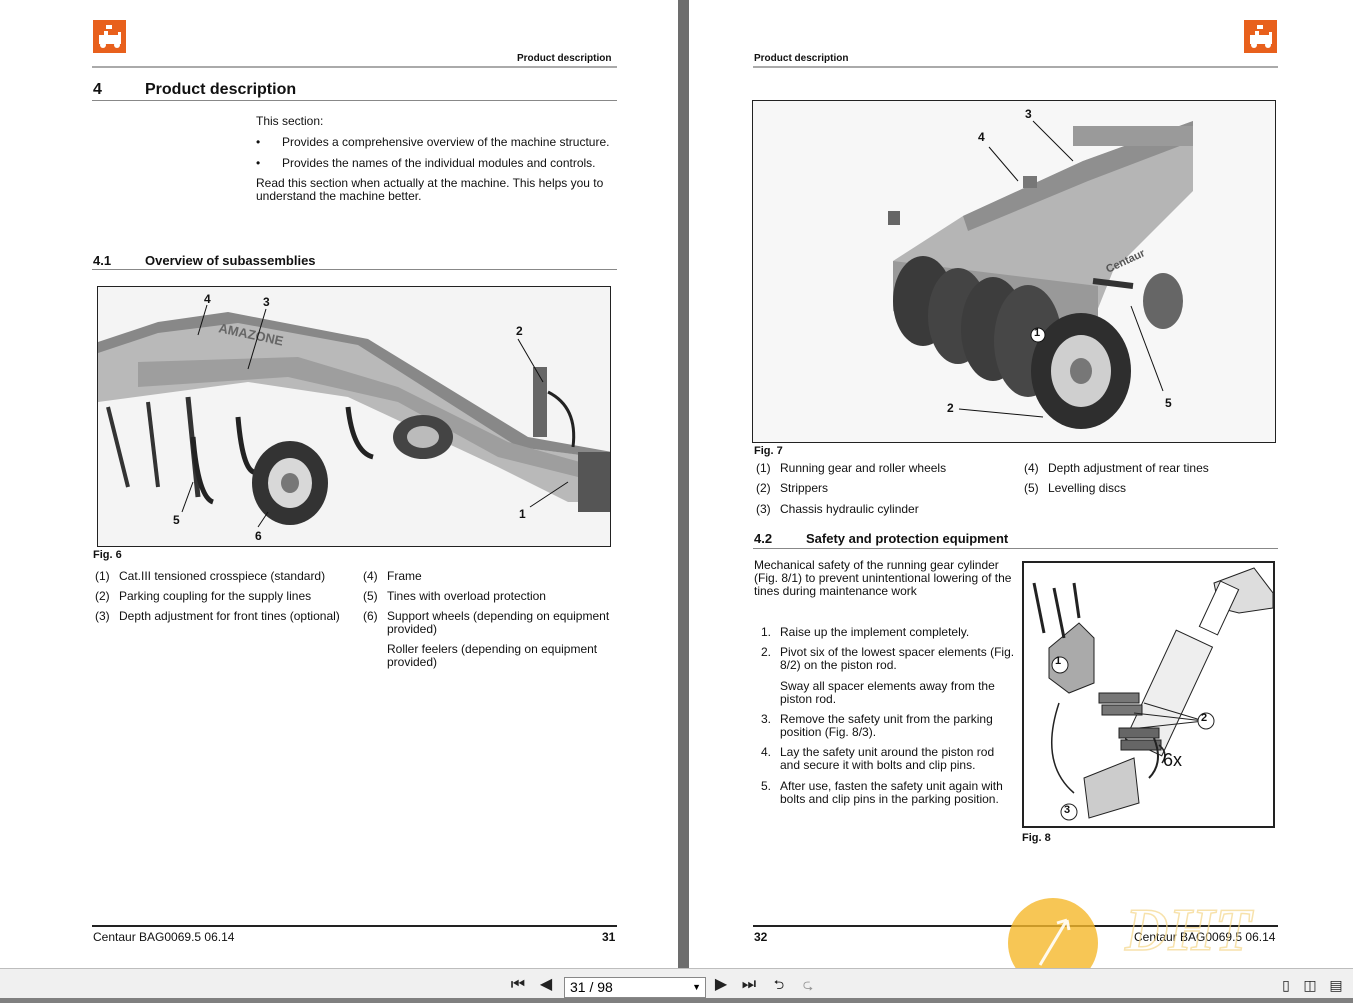 This screenshot has height=1003, width=1353. Describe the element at coordinates (863, 468) in the screenshot. I see `legend-label: Running gear and roller wheels` at that location.